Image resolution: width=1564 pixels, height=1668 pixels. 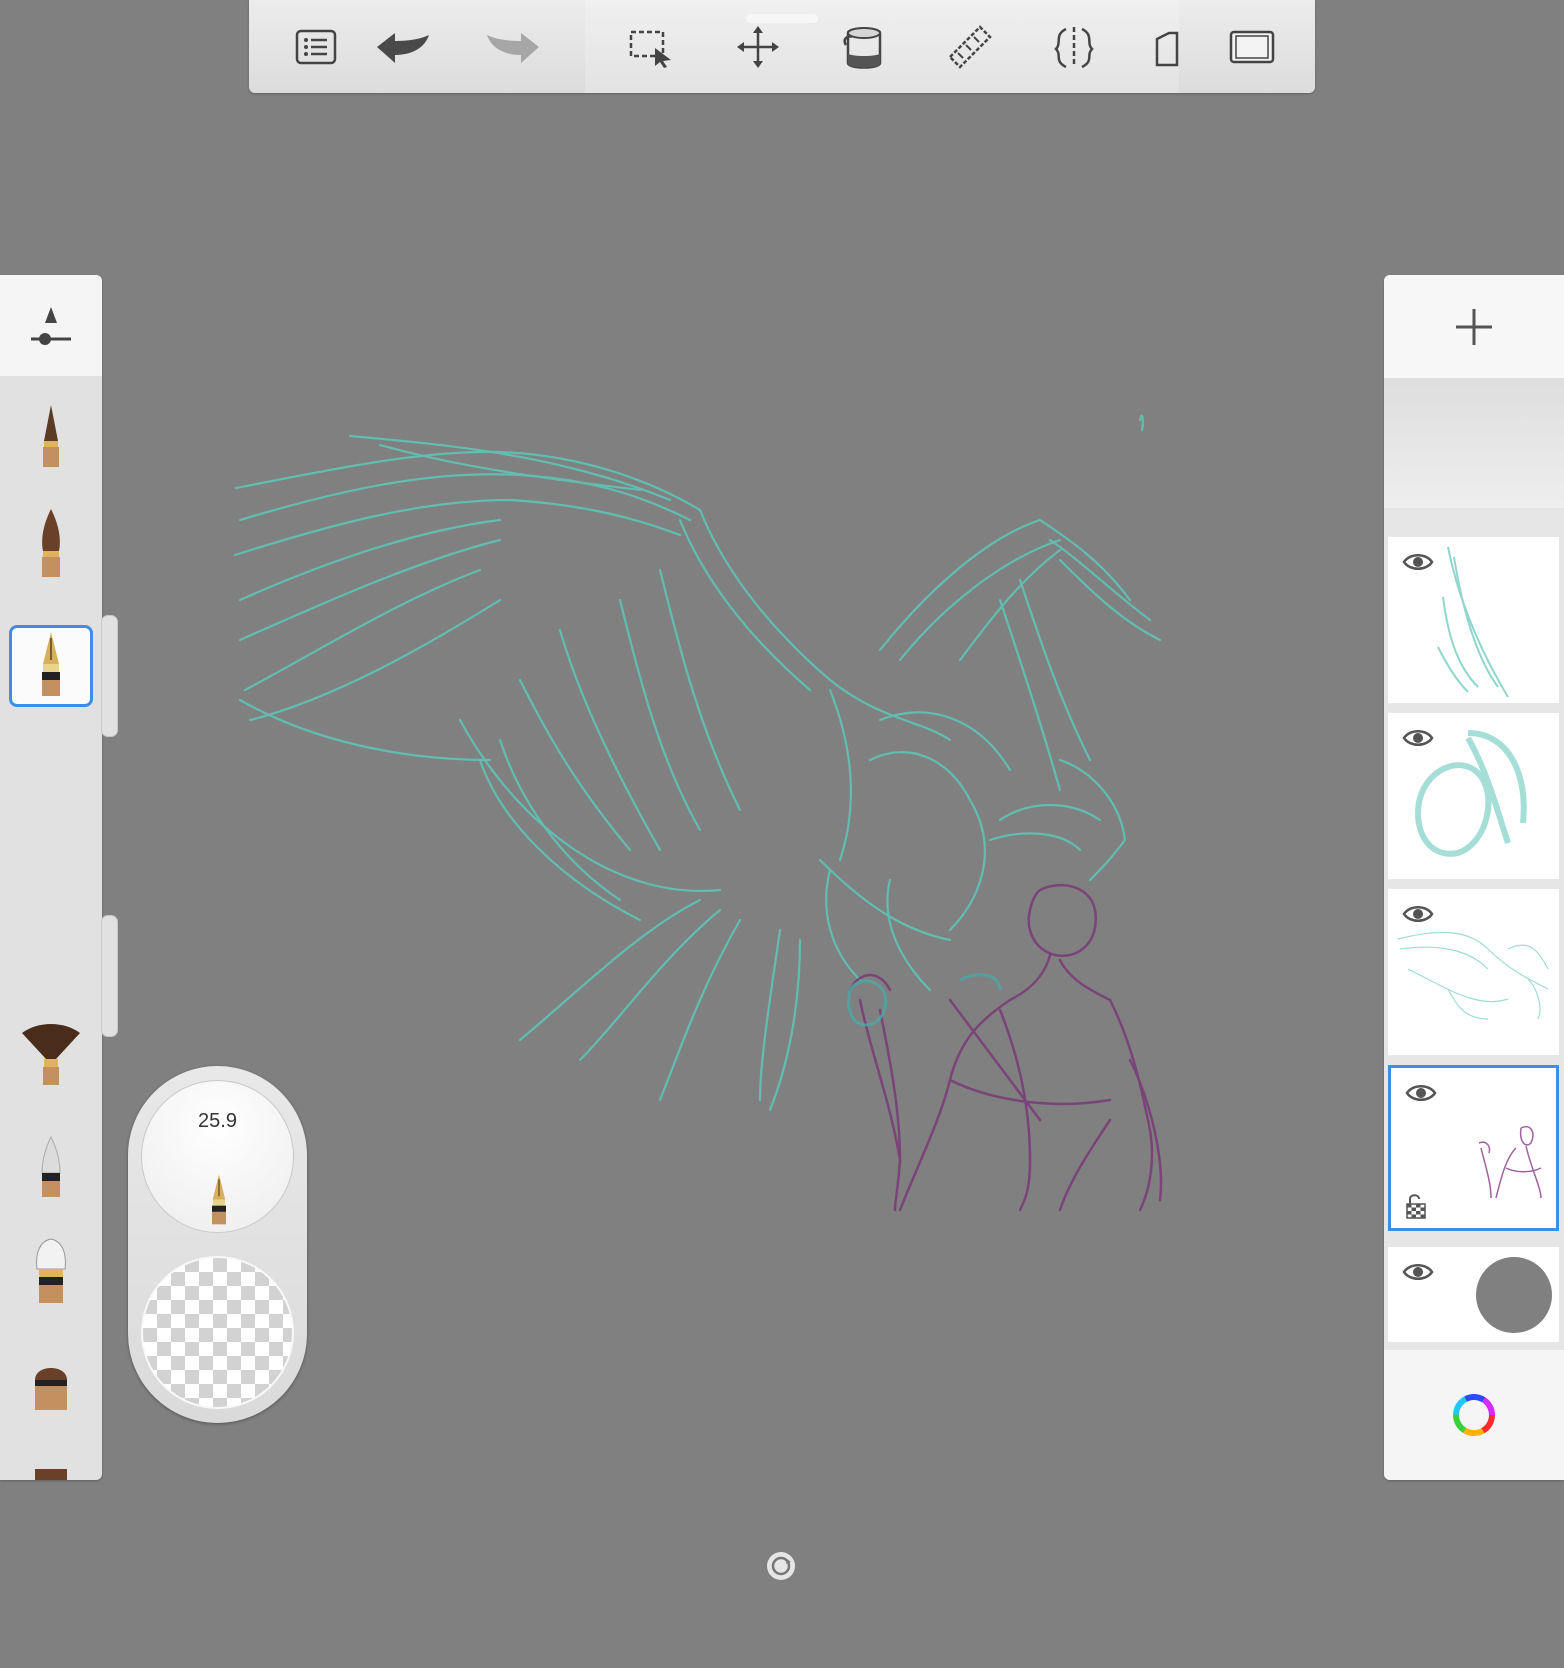 I want to click on list-icon, so click(x=316, y=47).